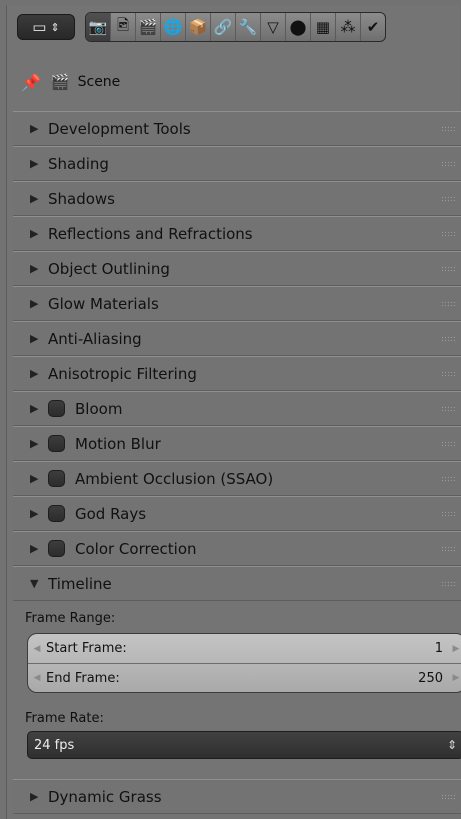 The image size is (461, 819). I want to click on tab-render: 📷, so click(98, 27).